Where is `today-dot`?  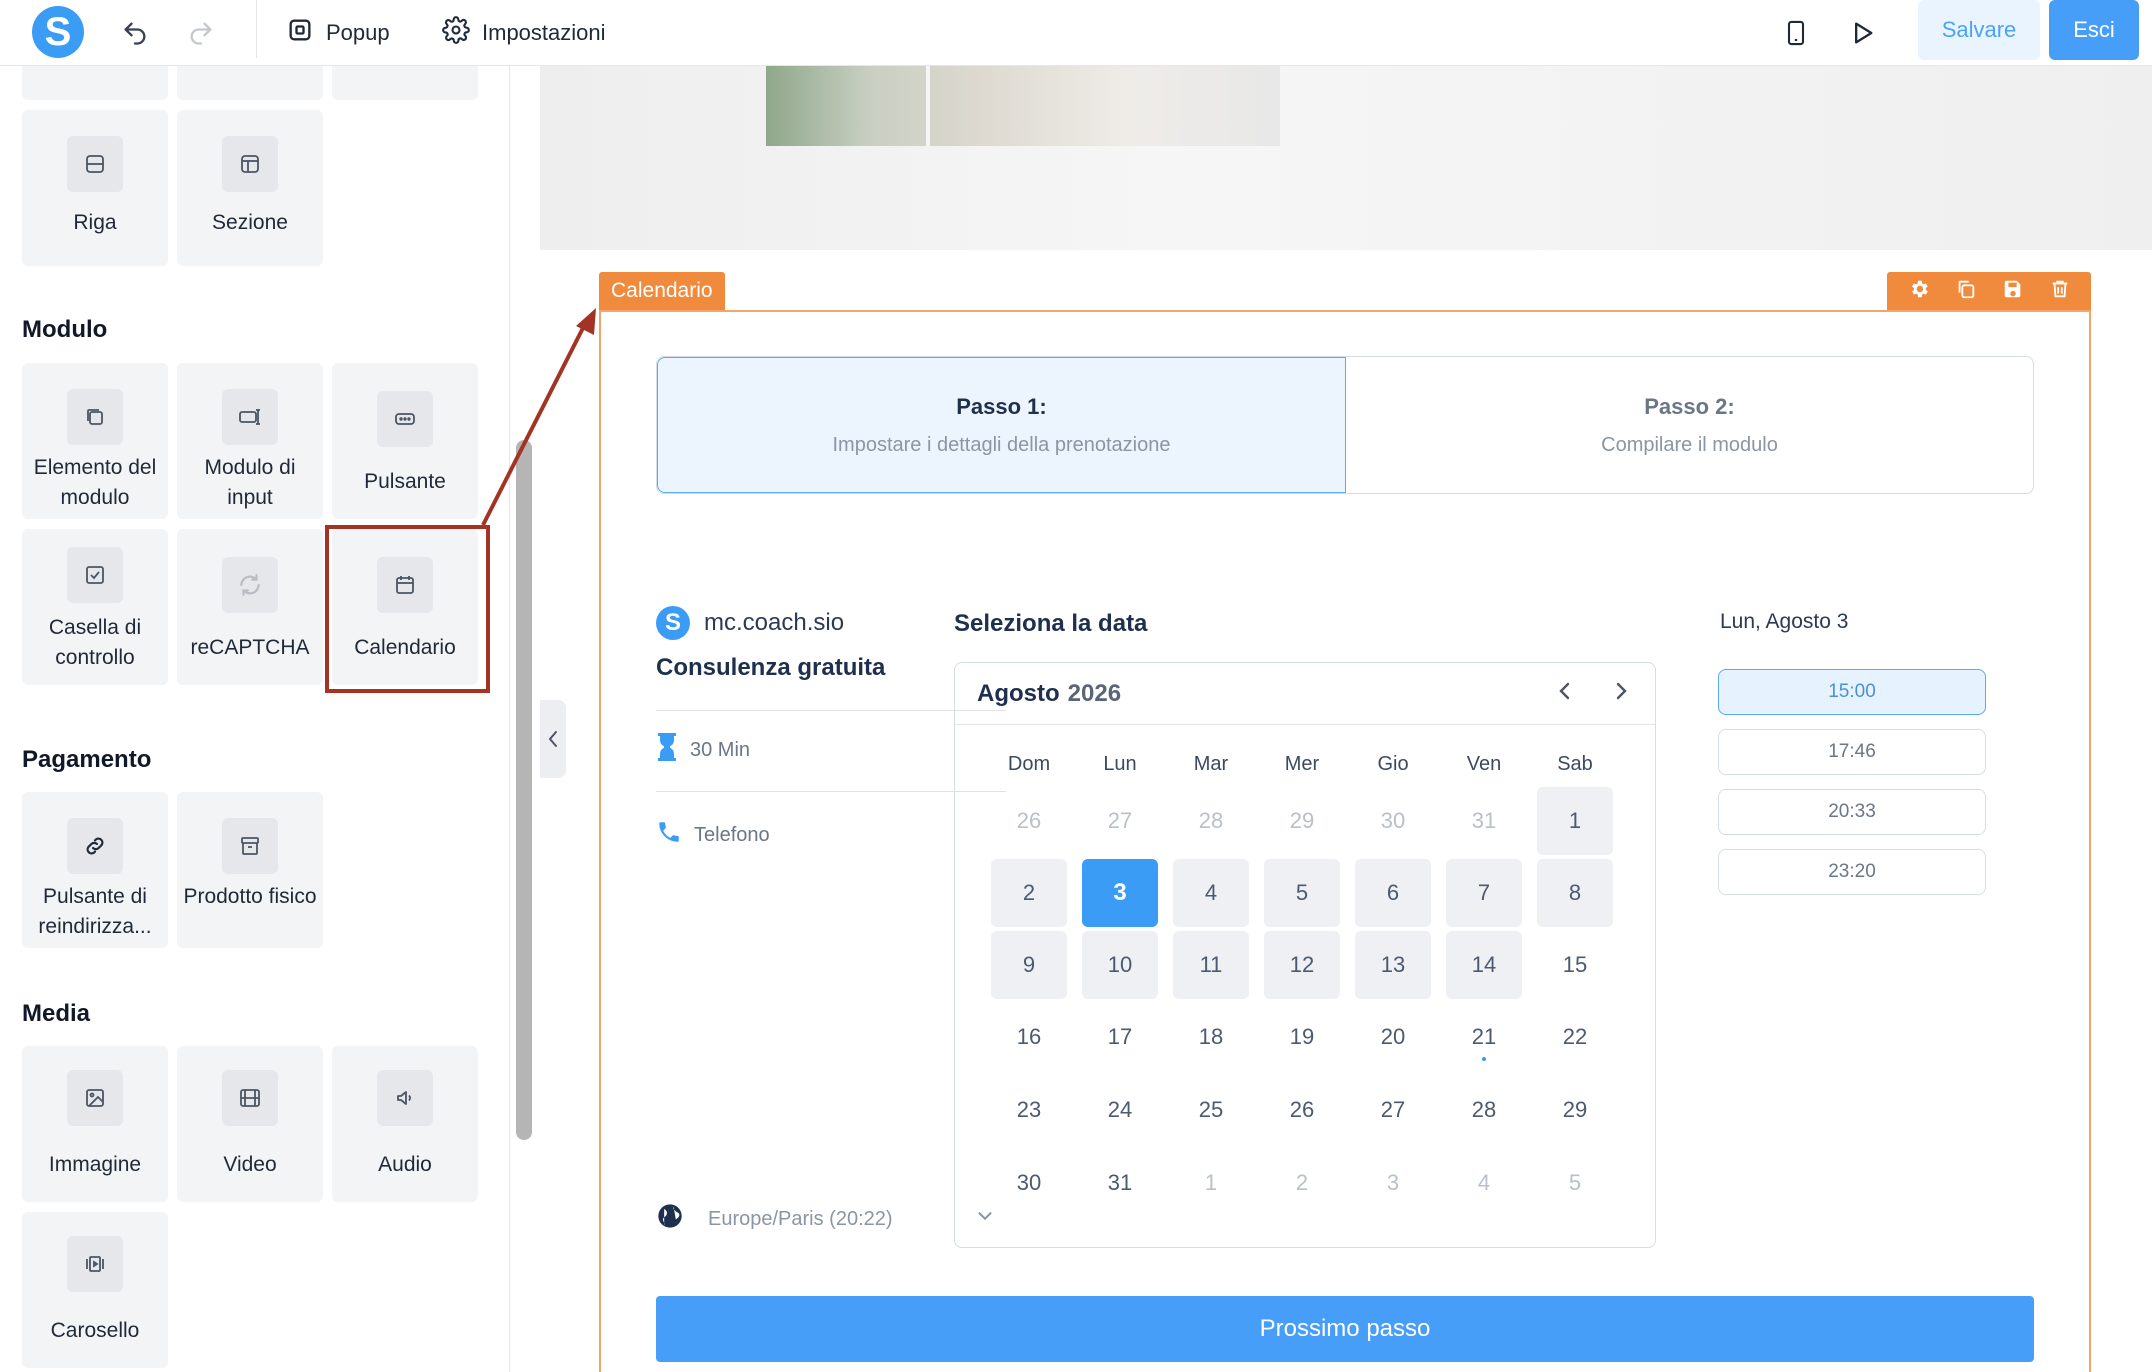 today-dot is located at coordinates (1484, 1059).